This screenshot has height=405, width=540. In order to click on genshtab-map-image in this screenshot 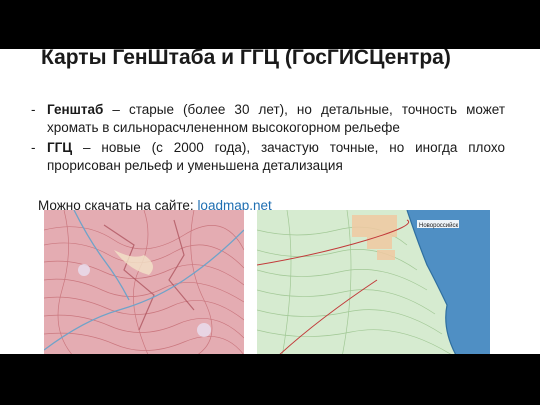, I will do `click(144, 282)`.